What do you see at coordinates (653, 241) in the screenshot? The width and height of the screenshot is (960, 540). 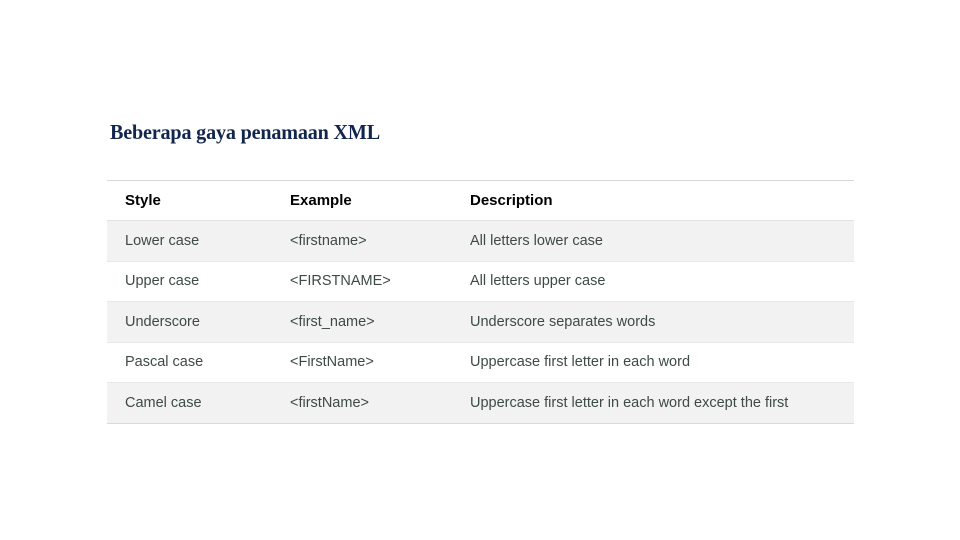 I see `cell-description: All letters lower case` at bounding box center [653, 241].